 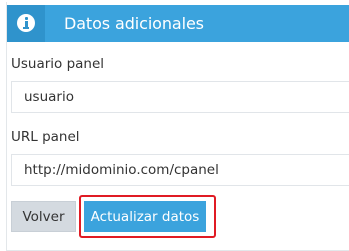 I want to click on back-button: Volver, so click(x=43, y=216).